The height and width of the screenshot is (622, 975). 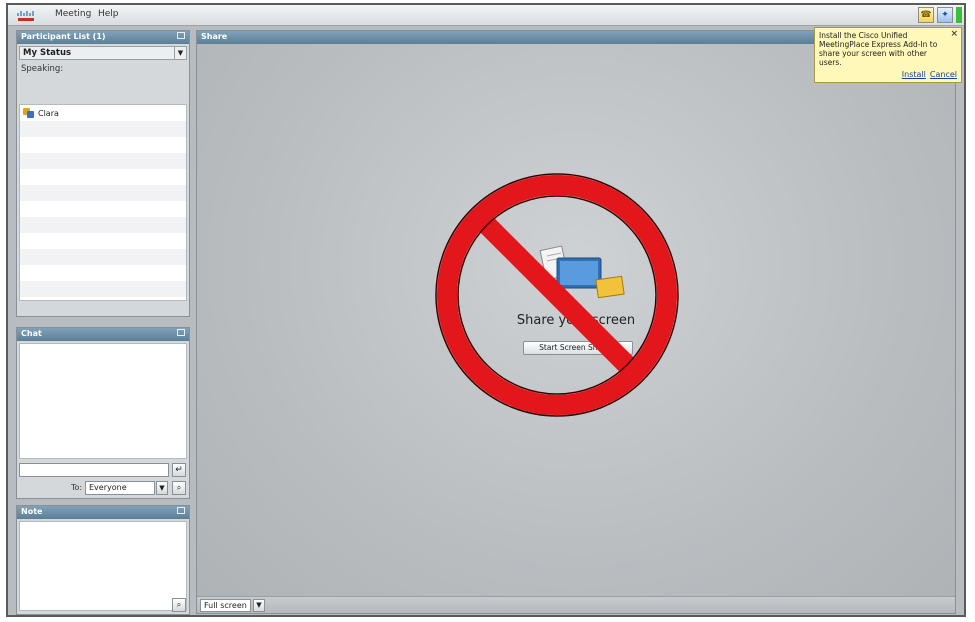 What do you see at coordinates (73, 14) in the screenshot?
I see `menu-meeting: Meeting` at bounding box center [73, 14].